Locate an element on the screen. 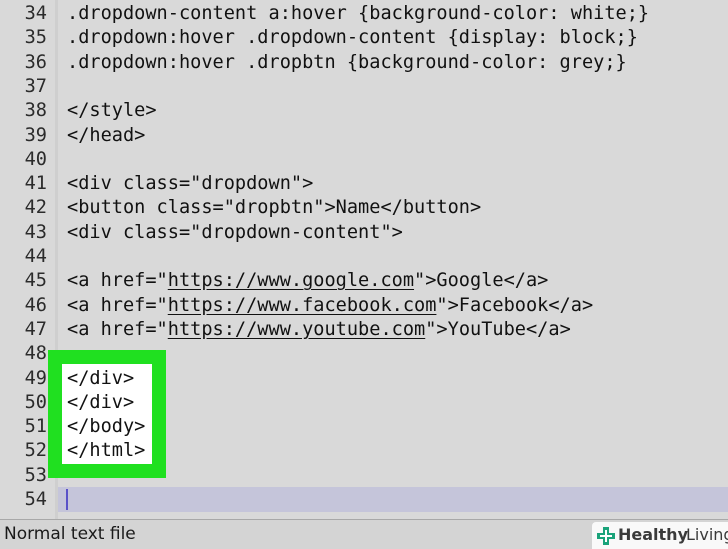 The width and height of the screenshot is (728, 549). line-number: 34 is located at coordinates (35, 13).